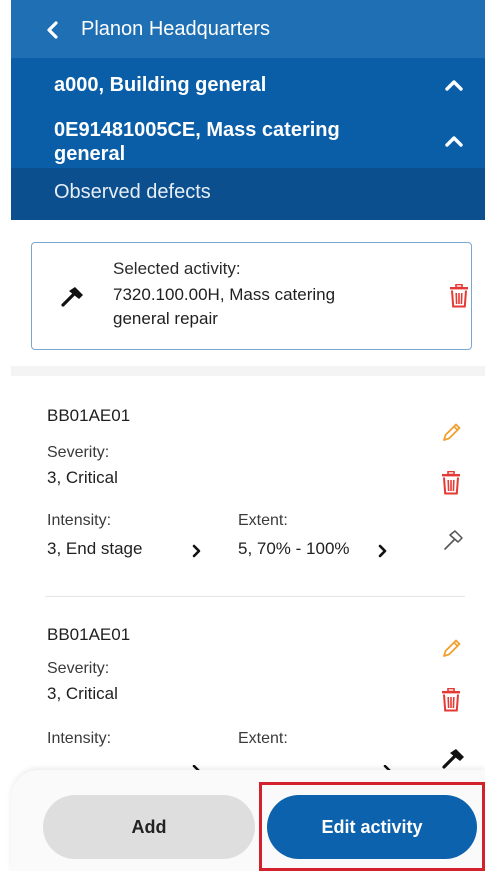 The width and height of the screenshot is (485, 871). I want to click on back-title: Planon Headquarters, so click(175, 29).